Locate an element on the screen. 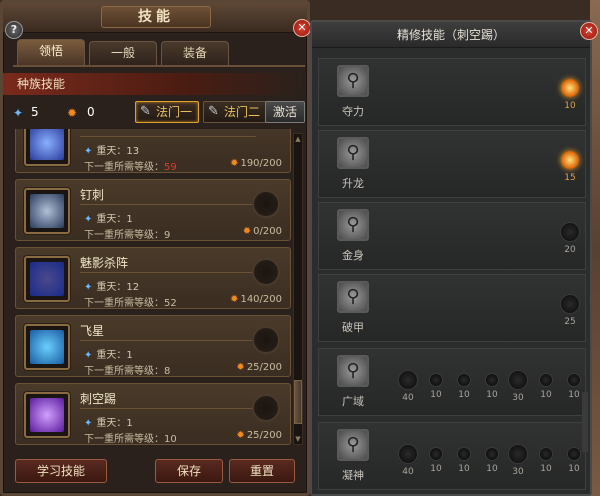 The image size is (600, 496). reset-button: 重置 is located at coordinates (262, 471).